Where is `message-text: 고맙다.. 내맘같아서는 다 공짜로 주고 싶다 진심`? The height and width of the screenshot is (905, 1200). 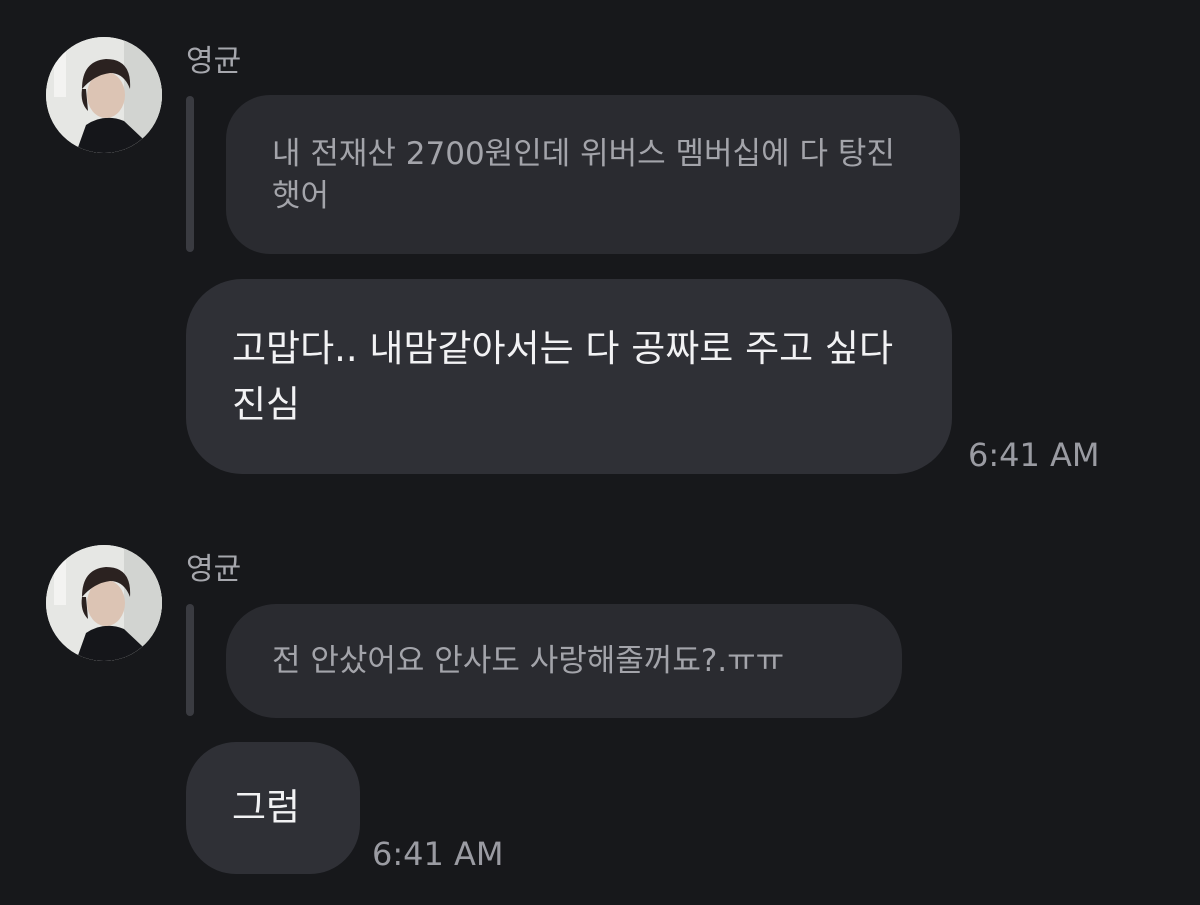
message-text: 고맙다.. 내맘같아서는 다 공짜로 주고 싶다 진심 is located at coordinates (563, 376).